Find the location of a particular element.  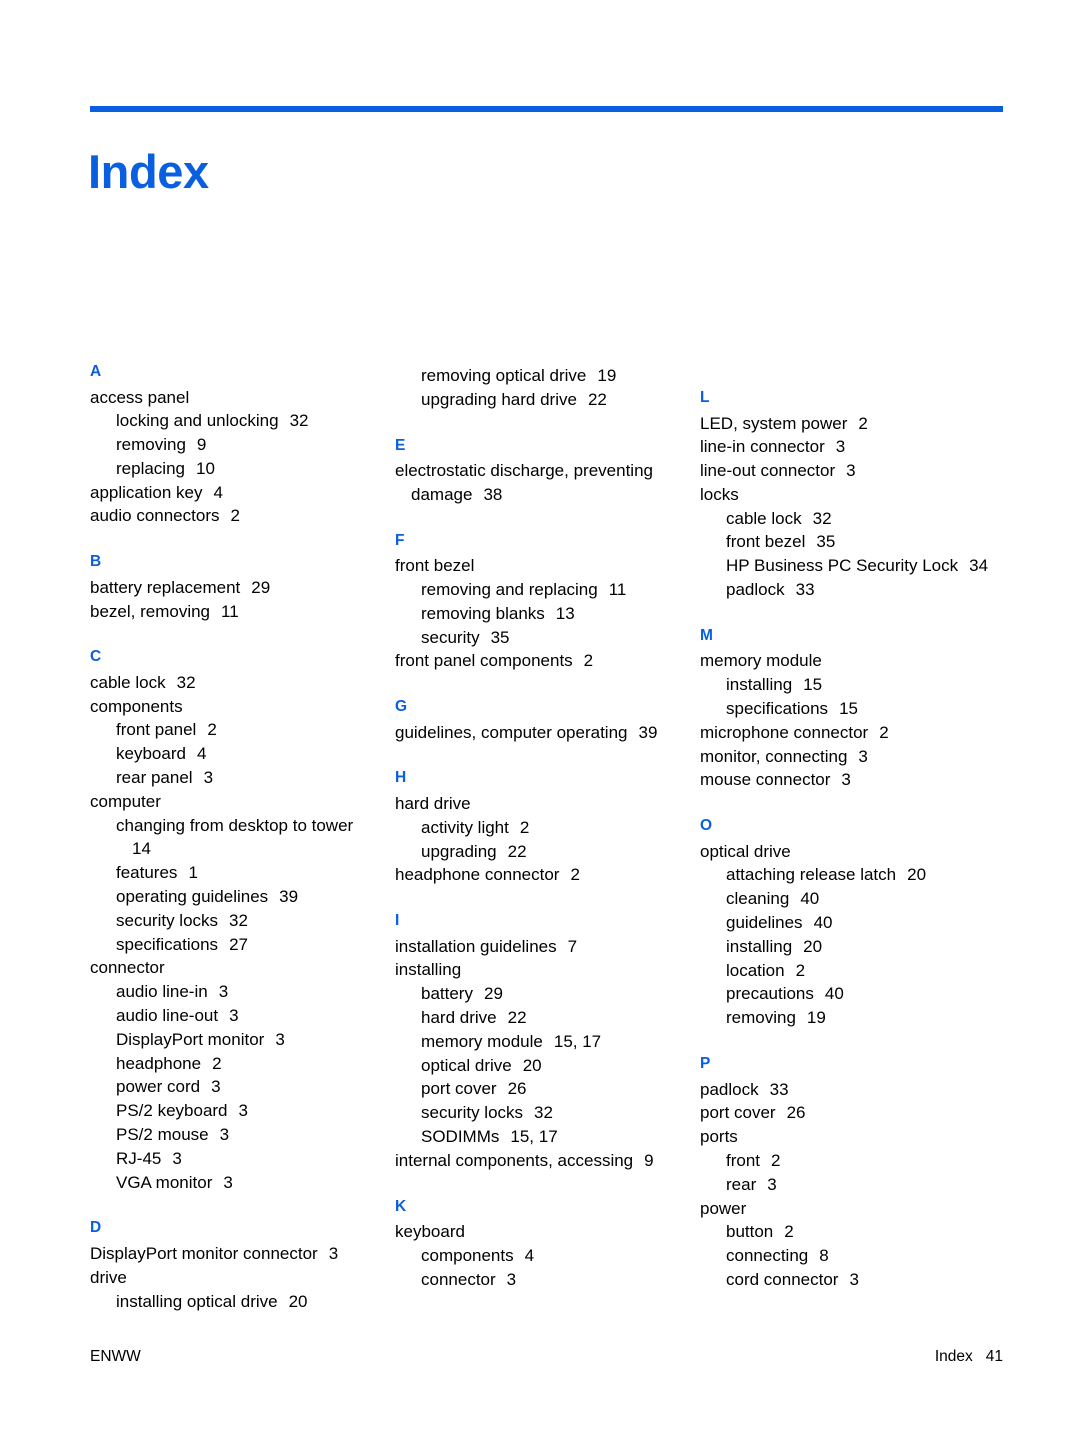

letter-heading-p: P is located at coordinates (705, 1064).